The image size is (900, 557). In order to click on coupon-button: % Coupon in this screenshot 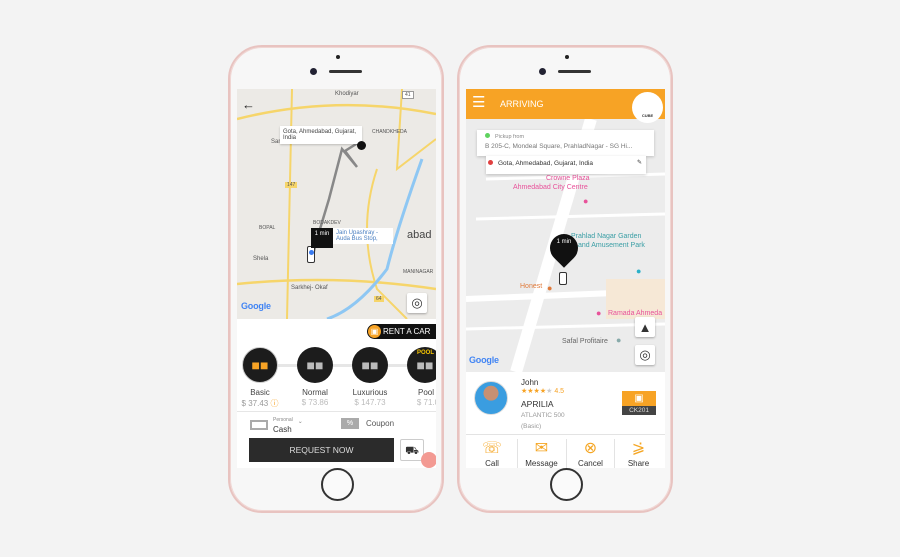, I will do `click(367, 423)`.